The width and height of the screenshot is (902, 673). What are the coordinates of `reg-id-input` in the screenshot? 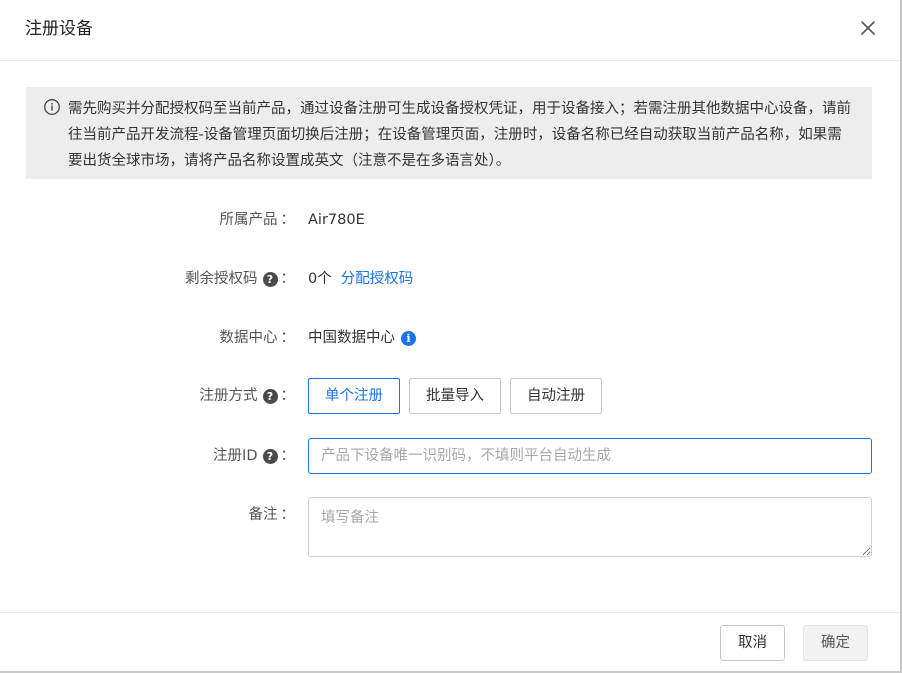 It's located at (590, 456).